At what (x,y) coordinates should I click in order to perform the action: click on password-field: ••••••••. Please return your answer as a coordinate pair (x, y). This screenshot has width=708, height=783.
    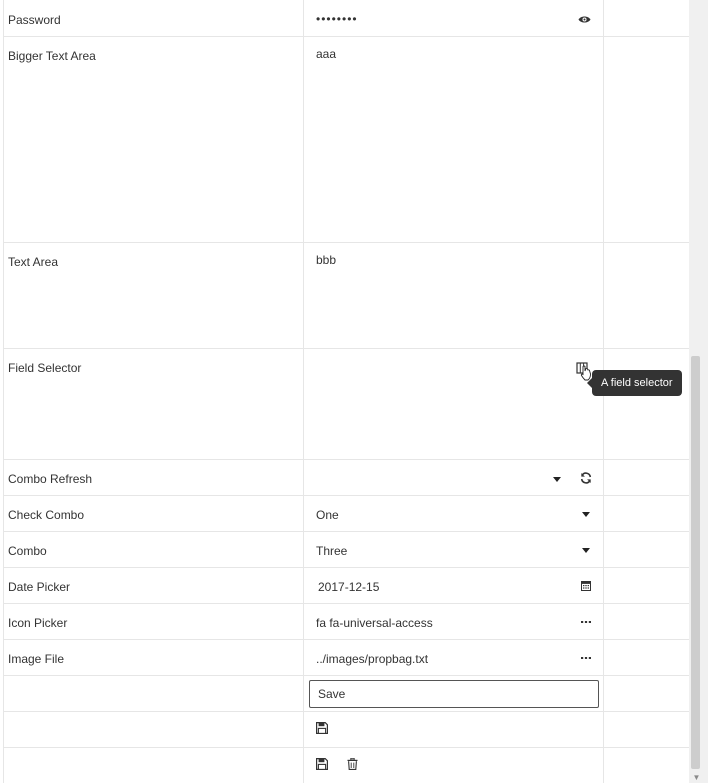
    Looking at the image, I should click on (337, 19).